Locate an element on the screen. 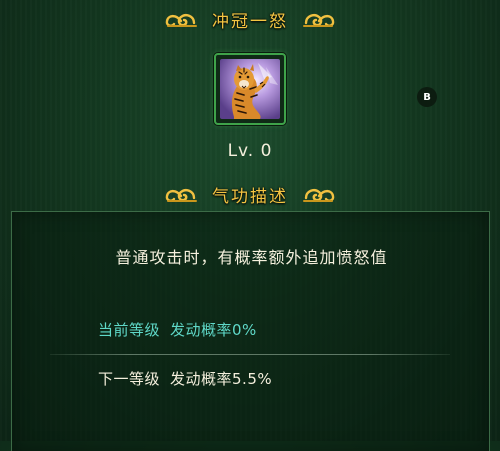 Image resolution: width=500 pixels, height=451 pixels. next-level-value: 发动概率5.5% is located at coordinates (221, 379).